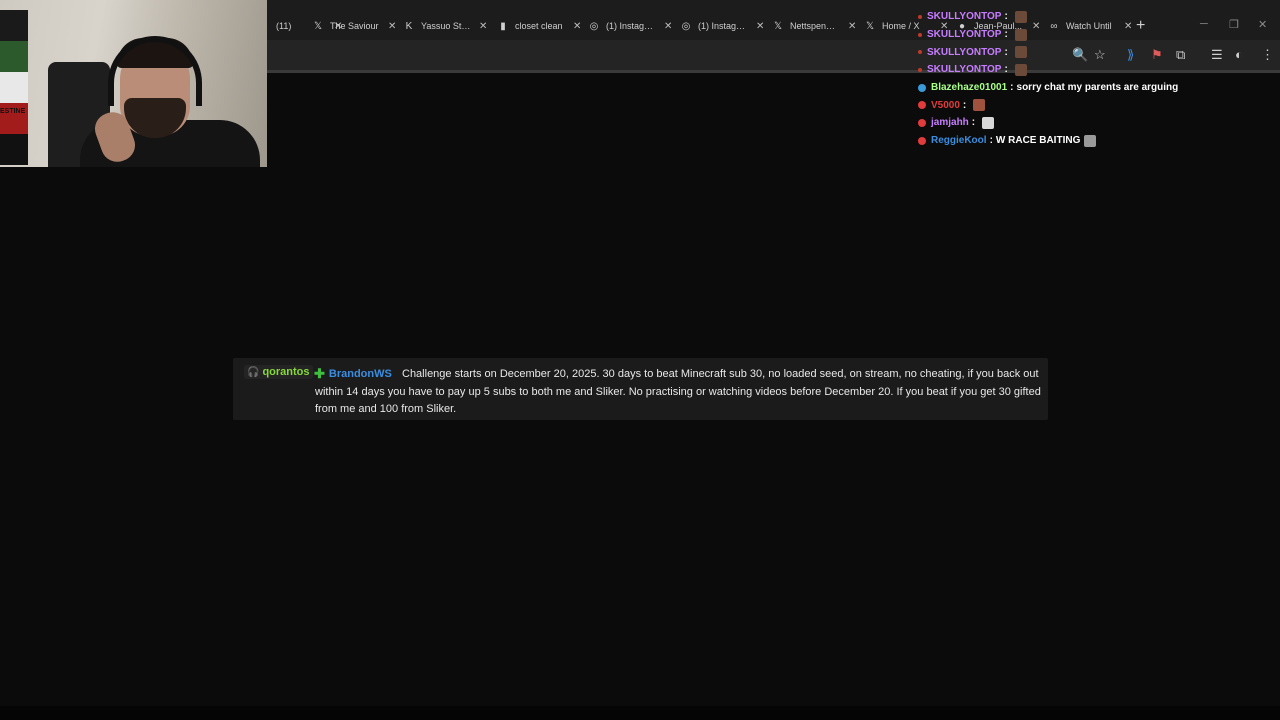 Image resolution: width=1280 pixels, height=720 pixels. What do you see at coordinates (950, 122) in the screenshot?
I see `chat-username: jamjahh` at bounding box center [950, 122].